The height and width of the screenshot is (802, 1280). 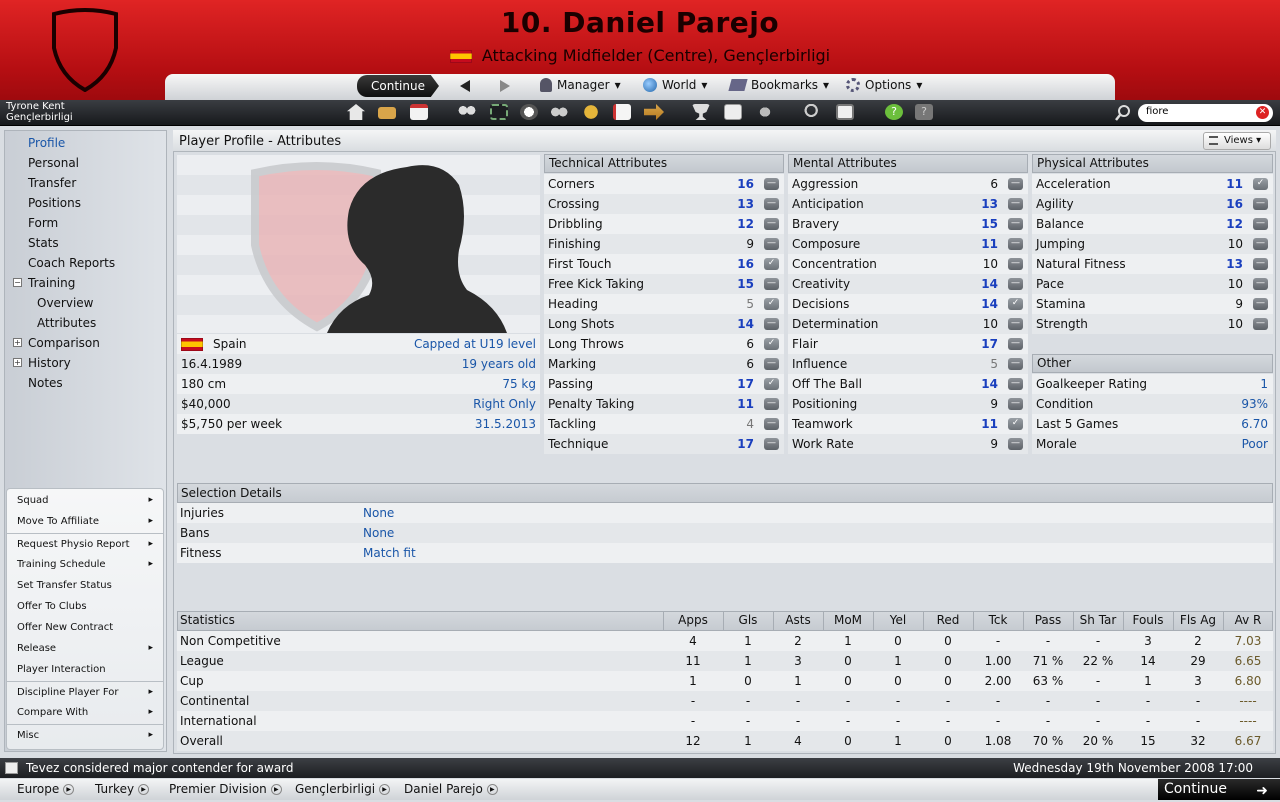 What do you see at coordinates (559, 112) in the screenshot?
I see `scouting-icon` at bounding box center [559, 112].